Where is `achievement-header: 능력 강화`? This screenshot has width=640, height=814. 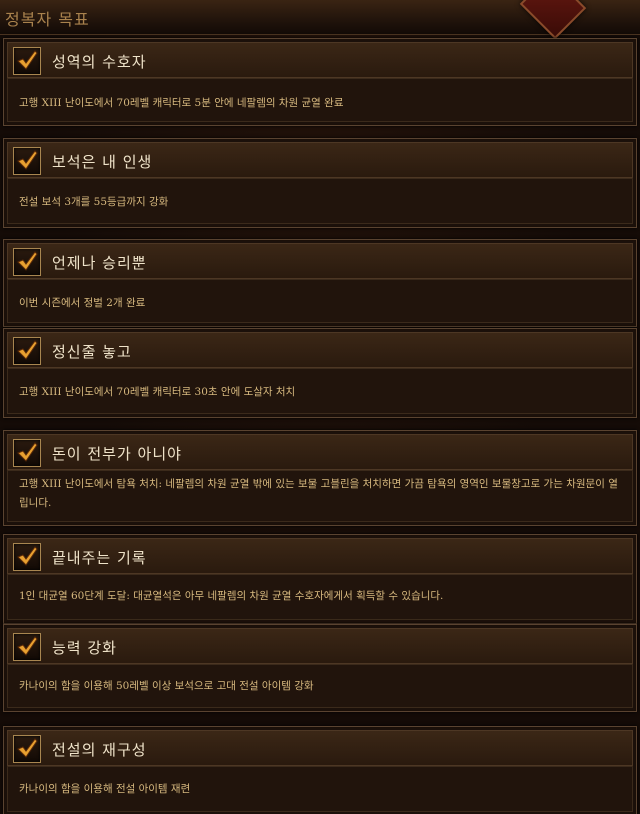
achievement-header: 능력 강화 is located at coordinates (320, 646).